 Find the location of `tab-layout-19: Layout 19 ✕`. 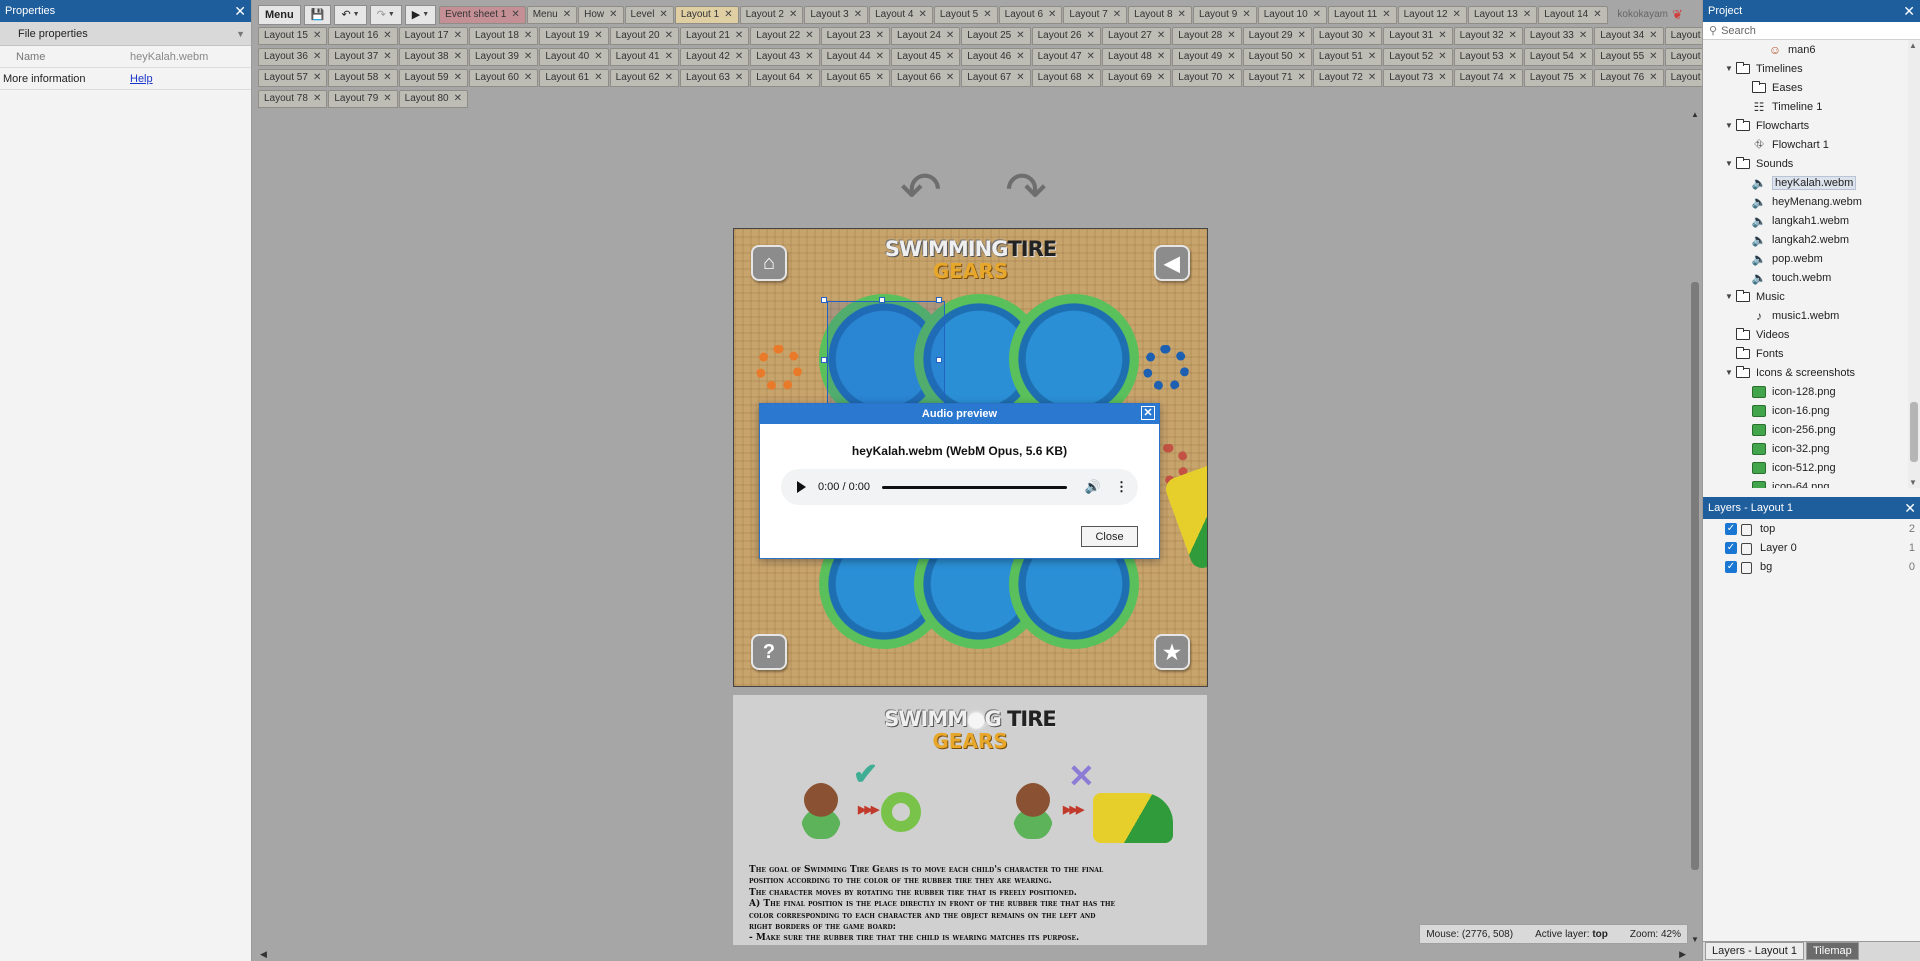

tab-layout-19: Layout 19 ✕ is located at coordinates (574, 35).